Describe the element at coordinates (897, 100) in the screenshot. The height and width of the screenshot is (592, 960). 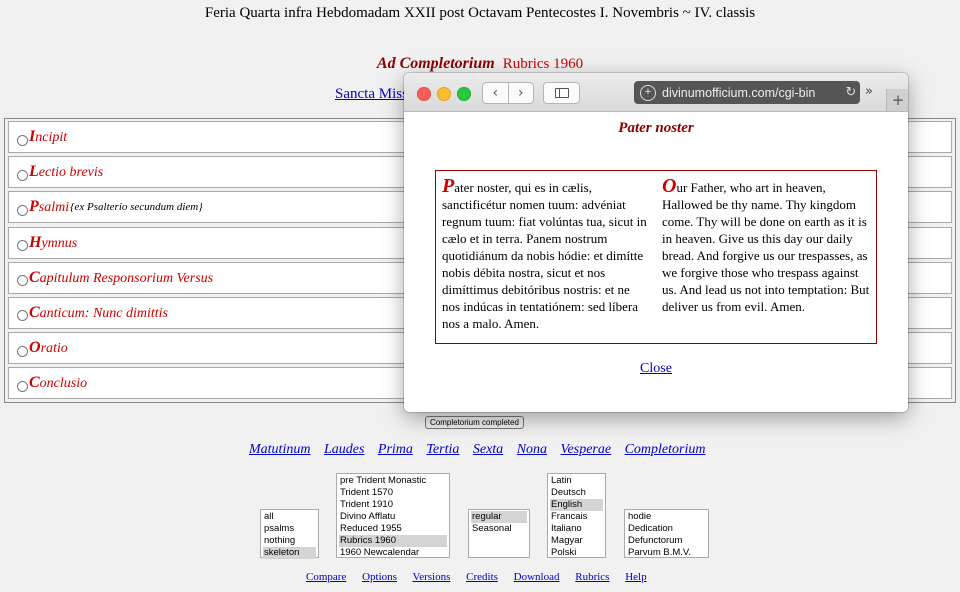
I see `new-tab-button: +` at that location.